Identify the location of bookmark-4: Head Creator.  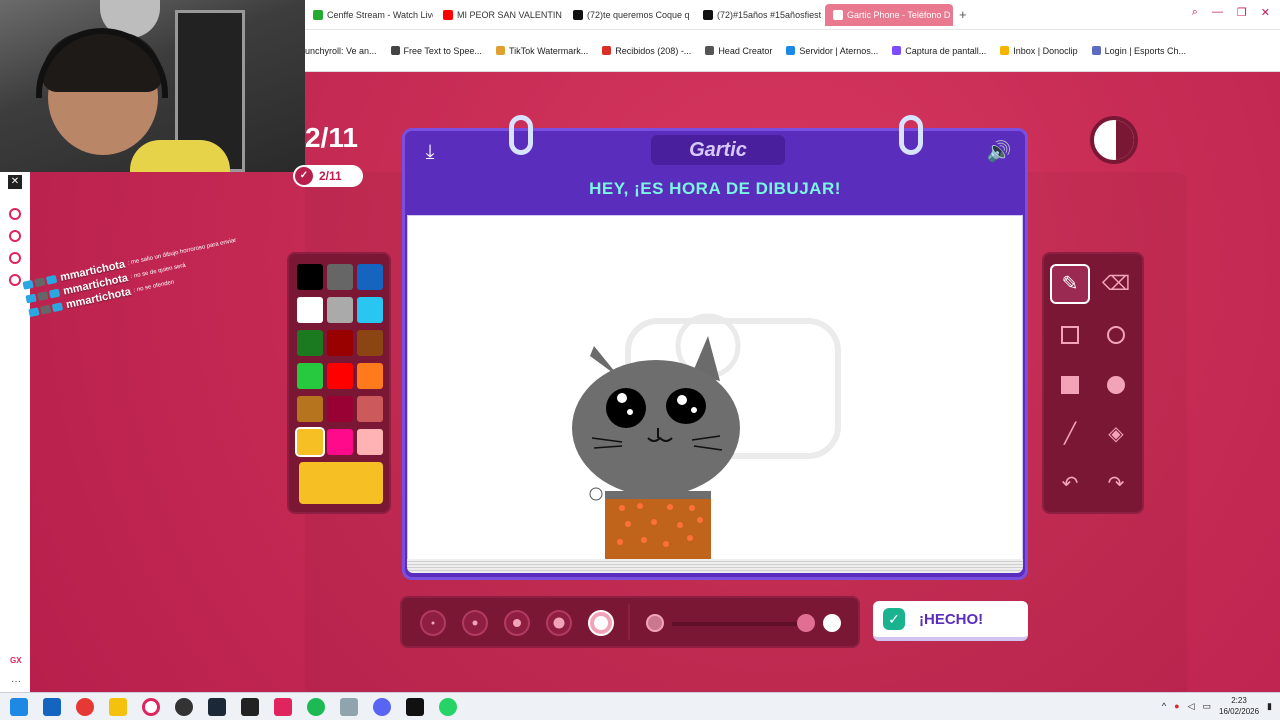
(738, 51).